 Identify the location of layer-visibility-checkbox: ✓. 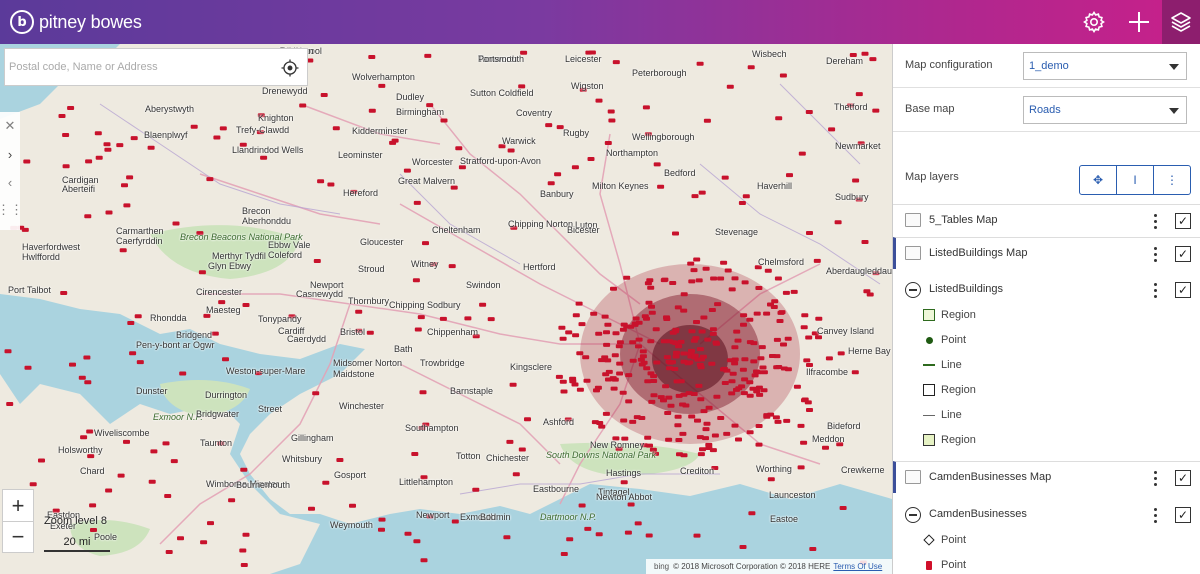
(1183, 221).